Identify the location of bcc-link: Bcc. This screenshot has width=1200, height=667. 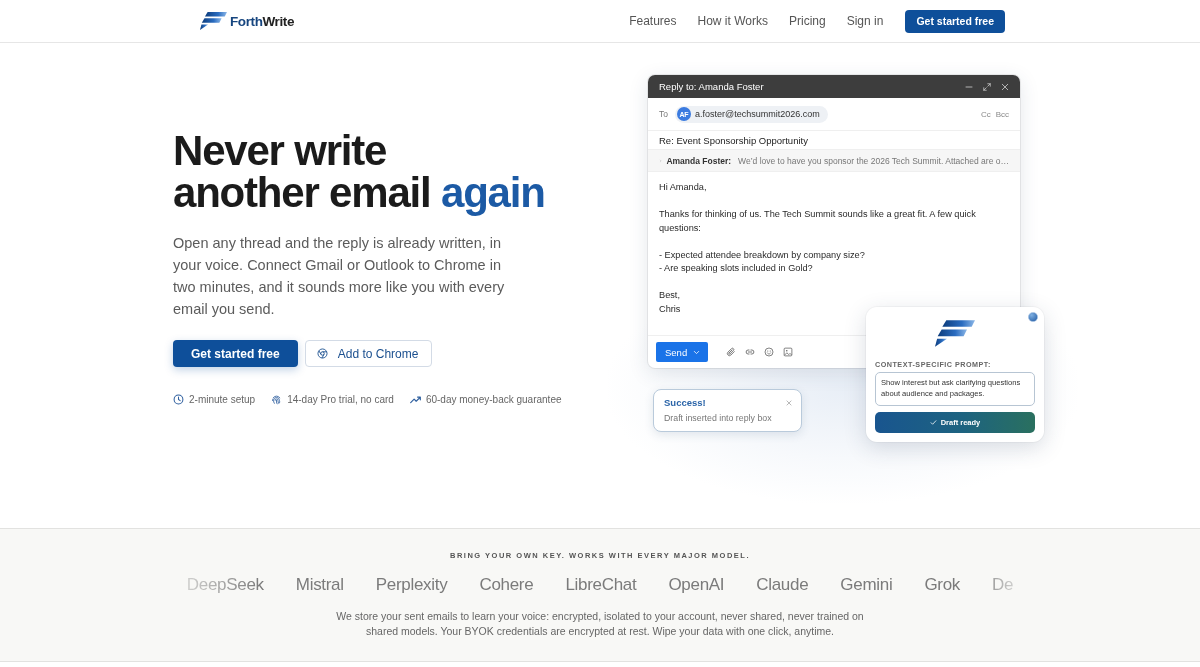
(1002, 114).